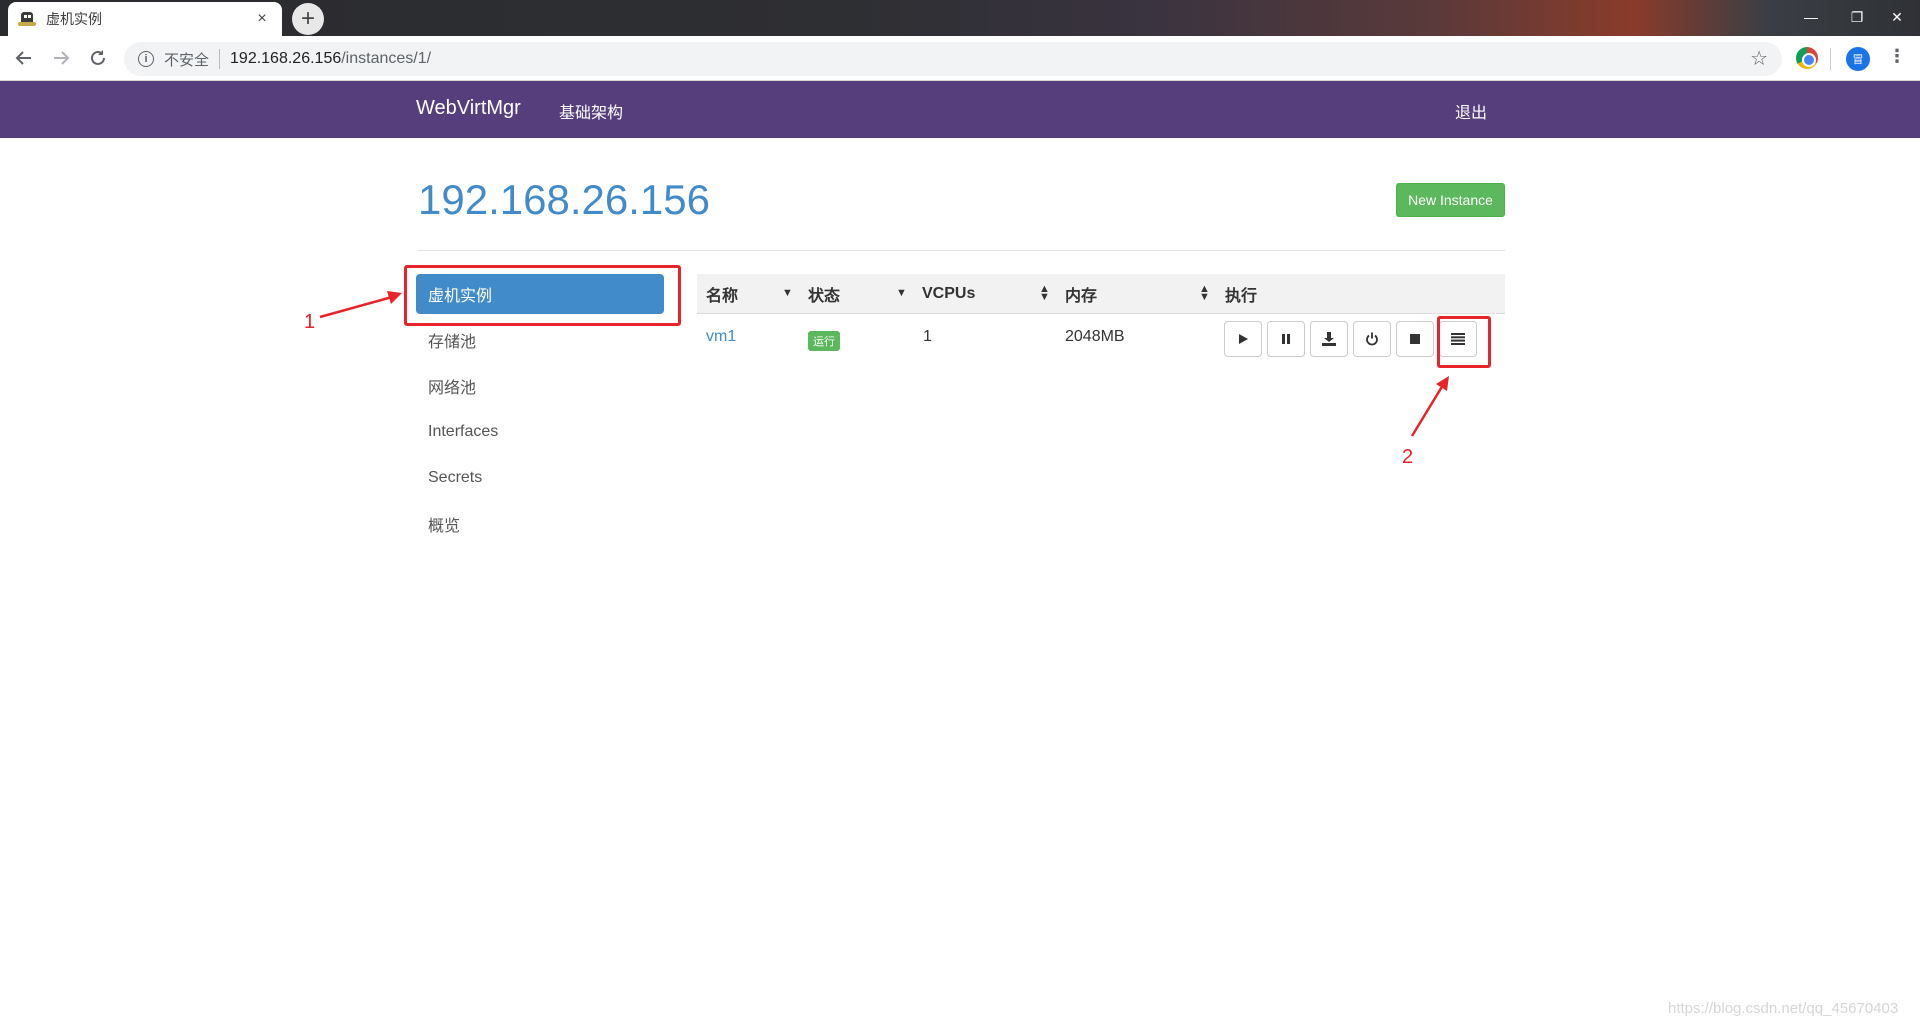 Image resolution: width=1920 pixels, height=1027 pixels. Describe the element at coordinates (884, 364) in the screenshot. I see `annotation-arrows` at that location.